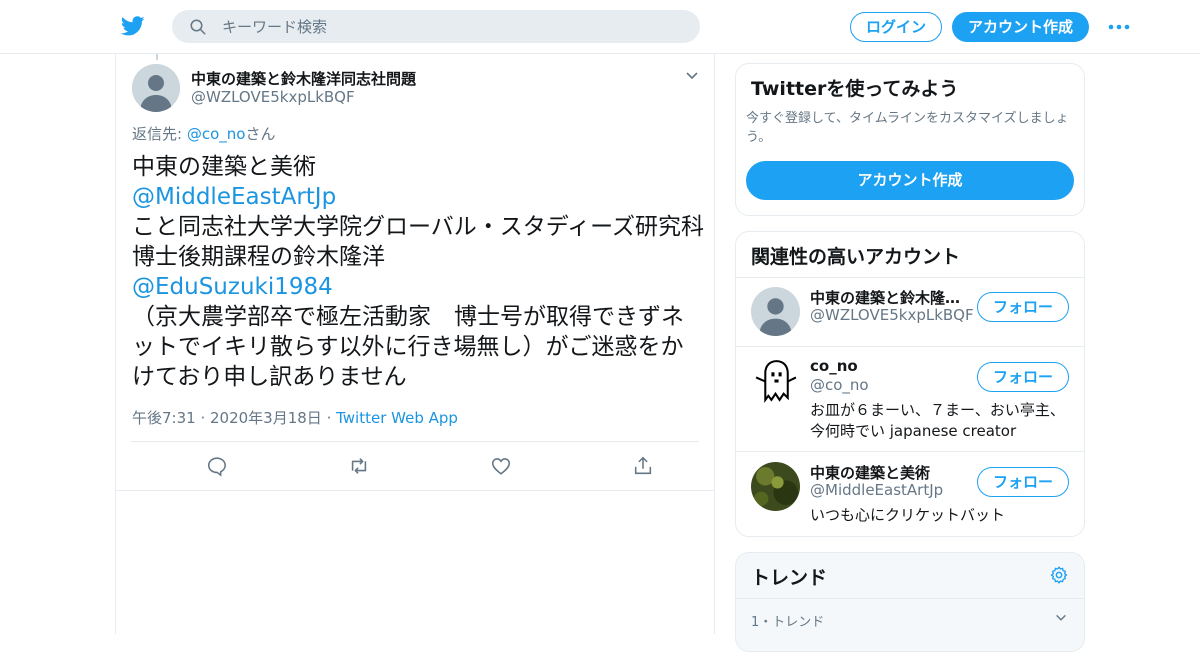 The width and height of the screenshot is (1200, 652). Describe the element at coordinates (159, 134) in the screenshot. I see `reply-prefix: 返信先:` at that location.